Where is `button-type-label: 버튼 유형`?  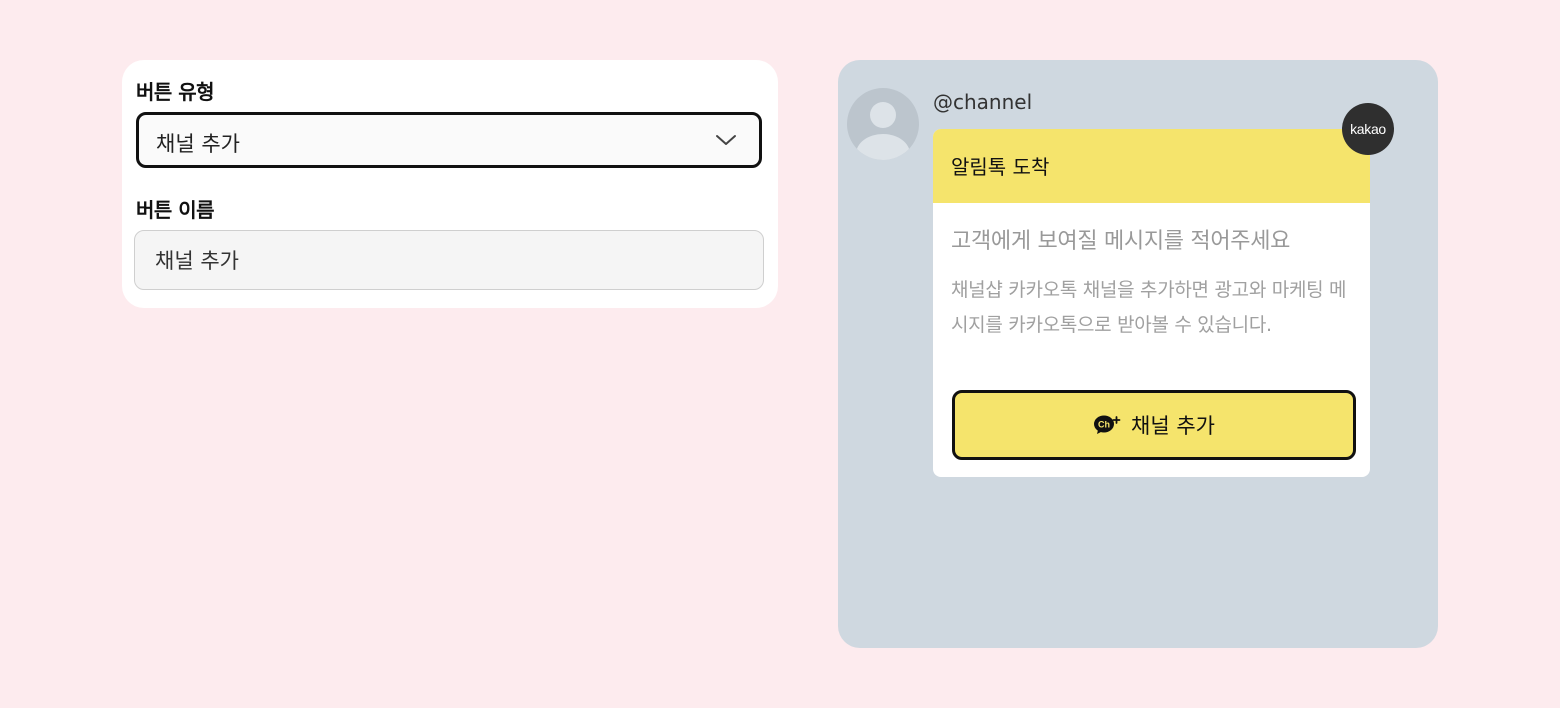
button-type-label: 버튼 유형 is located at coordinates (175, 92).